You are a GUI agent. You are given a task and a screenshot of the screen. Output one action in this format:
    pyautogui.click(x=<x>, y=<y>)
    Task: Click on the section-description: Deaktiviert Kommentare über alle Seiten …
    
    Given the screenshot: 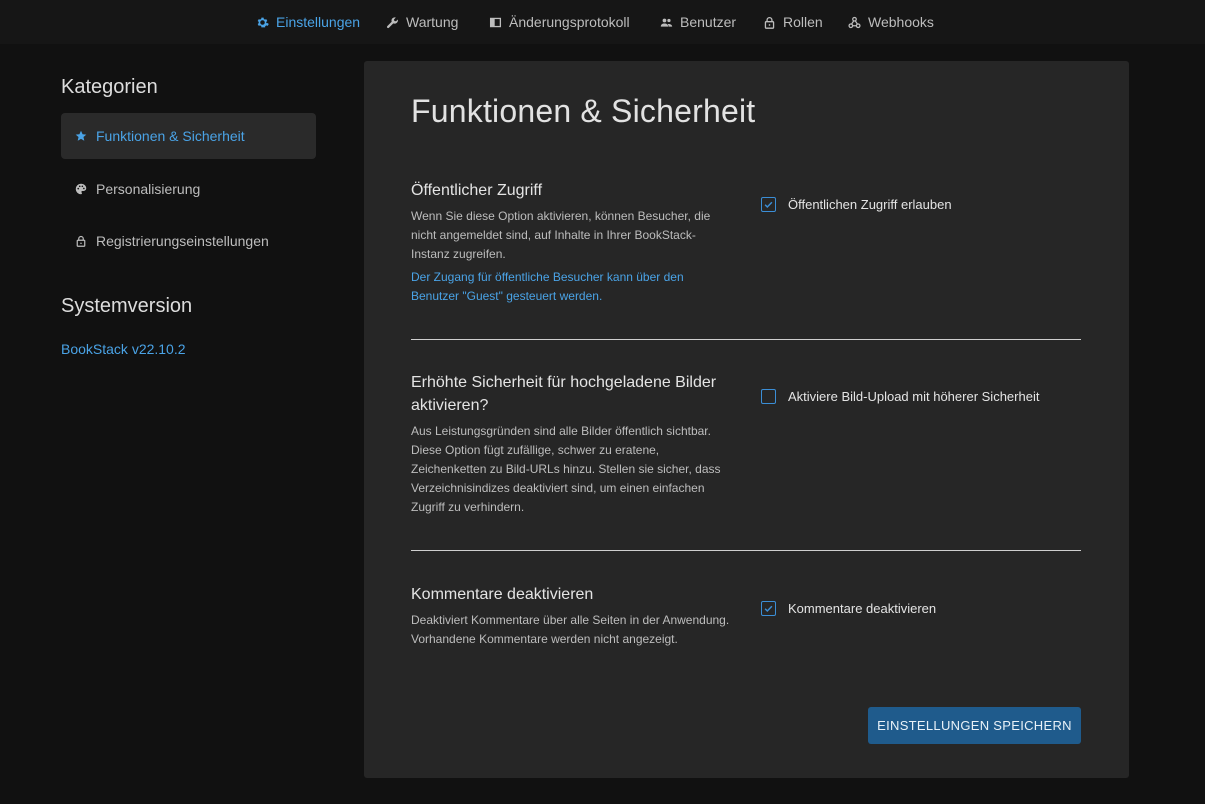 What is the action you would take?
    pyautogui.click(x=570, y=629)
    